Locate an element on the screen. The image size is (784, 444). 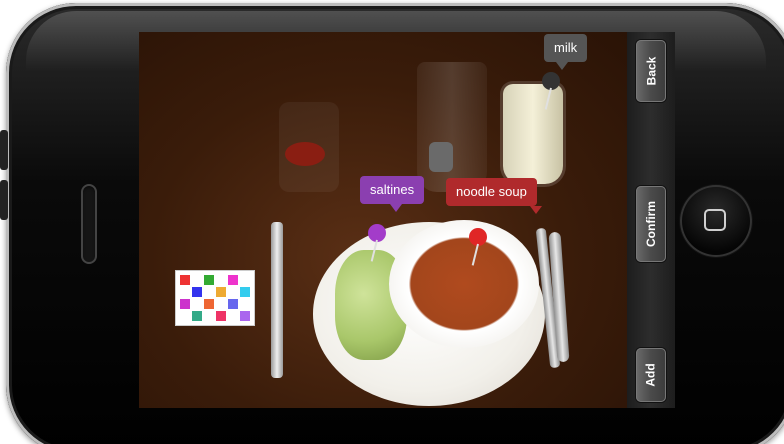
home-button is located at coordinates (716, 221).